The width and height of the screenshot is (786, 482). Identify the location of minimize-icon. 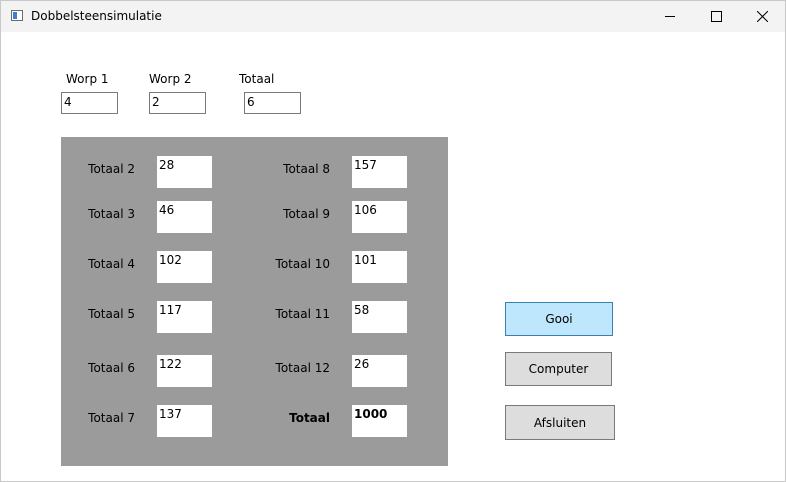
(669, 16).